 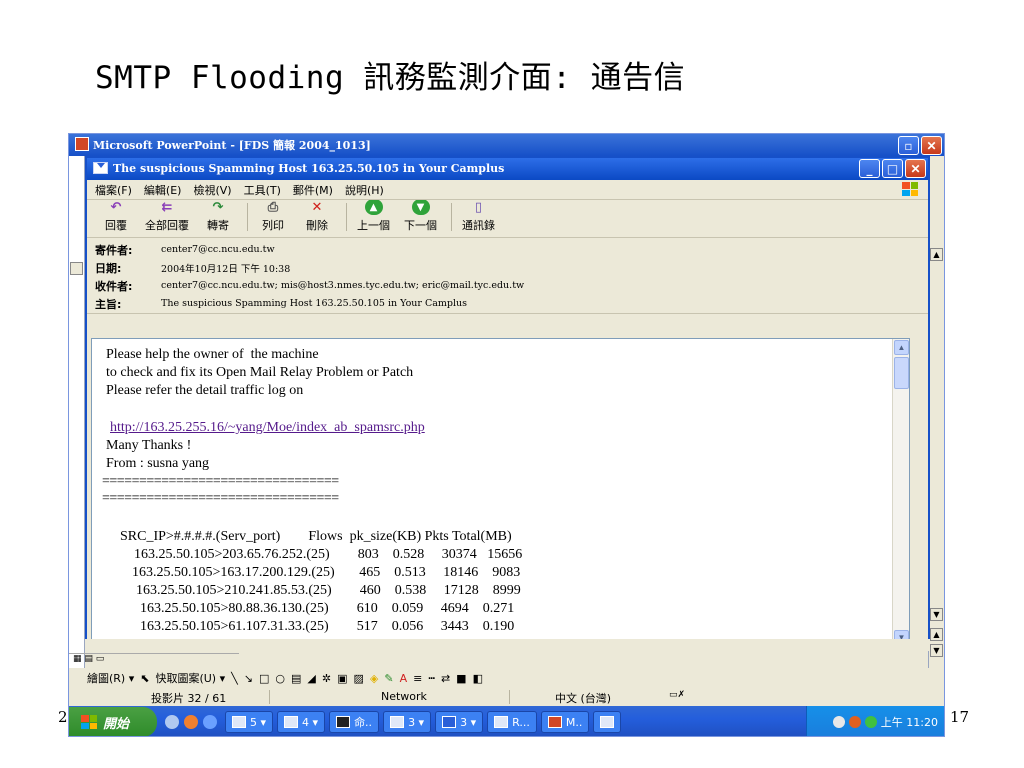 I want to click on print-button: ⎙ 列印, so click(x=273, y=216).